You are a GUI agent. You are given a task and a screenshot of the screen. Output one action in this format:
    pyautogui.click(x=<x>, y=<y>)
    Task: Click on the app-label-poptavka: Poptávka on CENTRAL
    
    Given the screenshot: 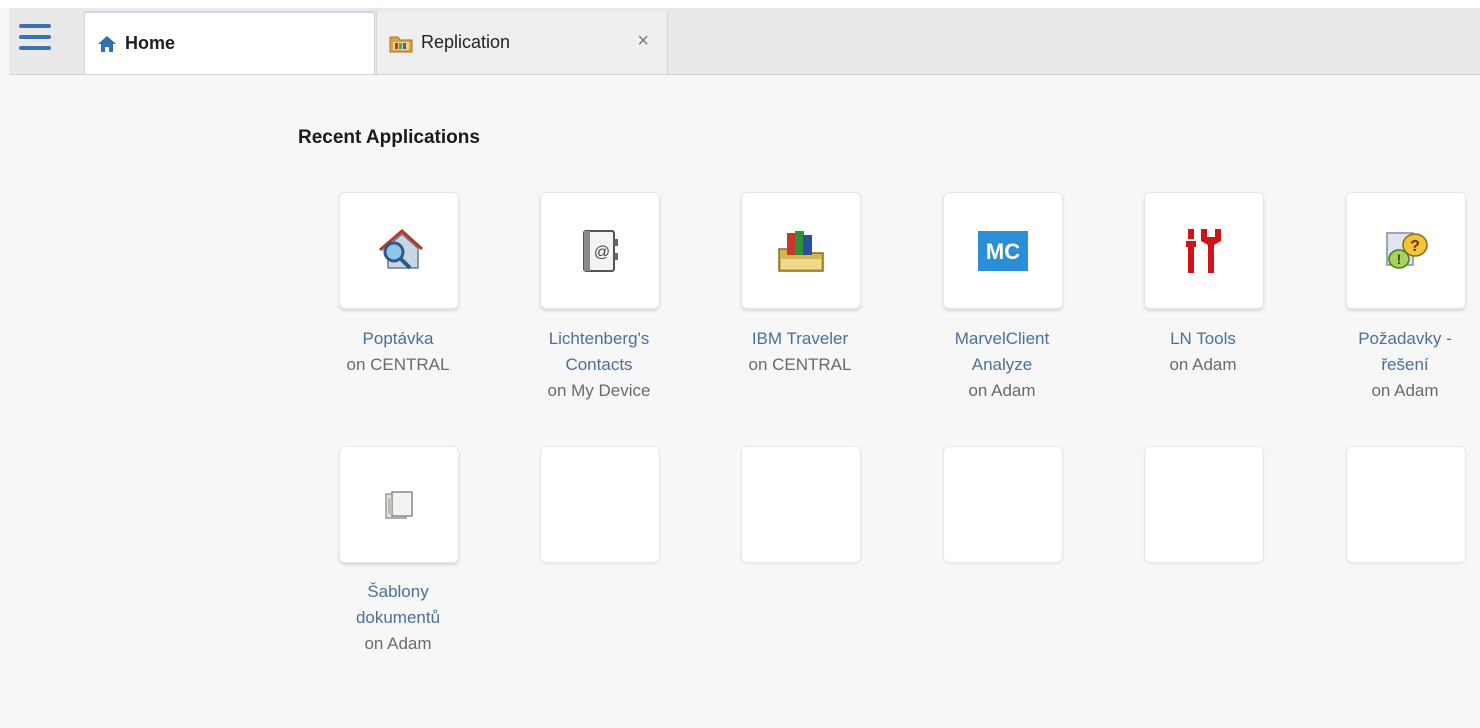 What is the action you would take?
    pyautogui.click(x=398, y=352)
    